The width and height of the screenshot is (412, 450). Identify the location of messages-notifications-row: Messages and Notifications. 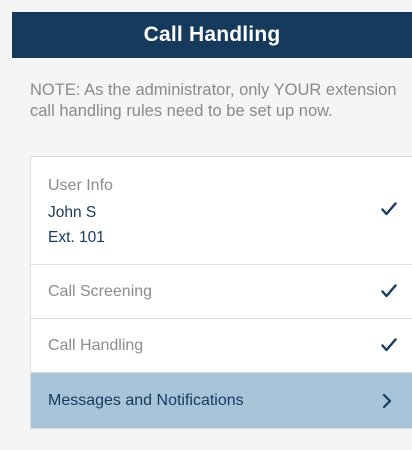
(221, 400).